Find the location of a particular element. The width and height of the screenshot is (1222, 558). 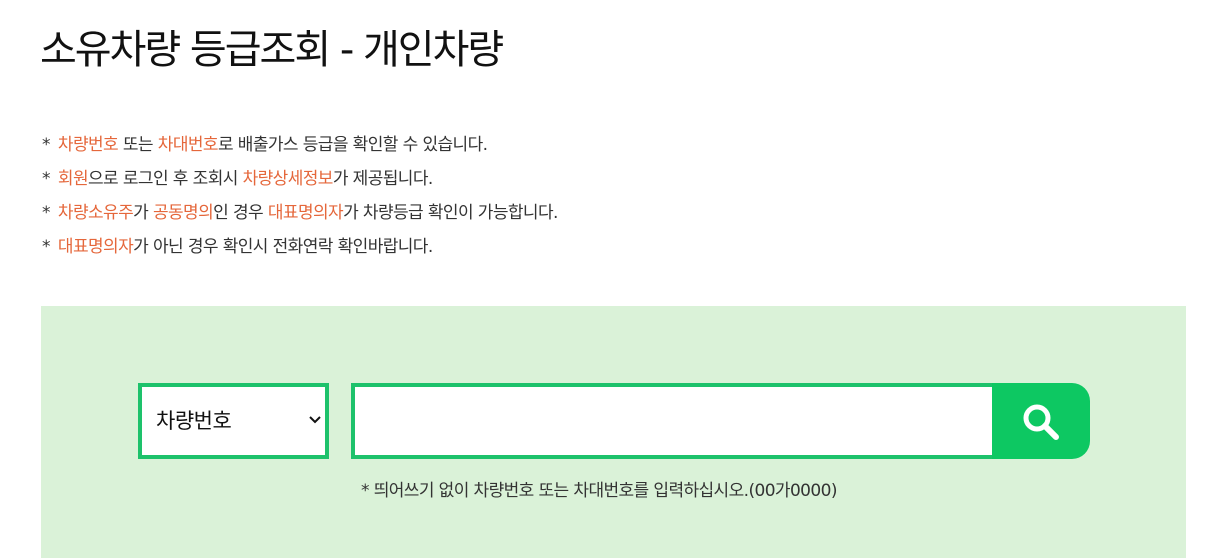

notice-item: * 대표명의자가 아닌 경우 확인시 전화연락 확인바랍니다. is located at coordinates (300, 249).